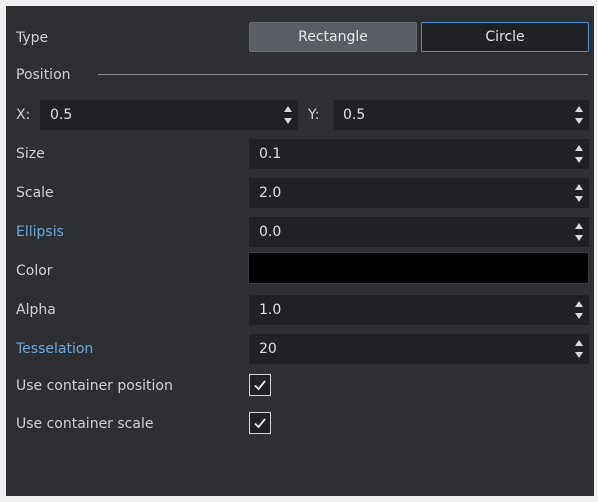  I want to click on y-field: 0.5, so click(461, 115).